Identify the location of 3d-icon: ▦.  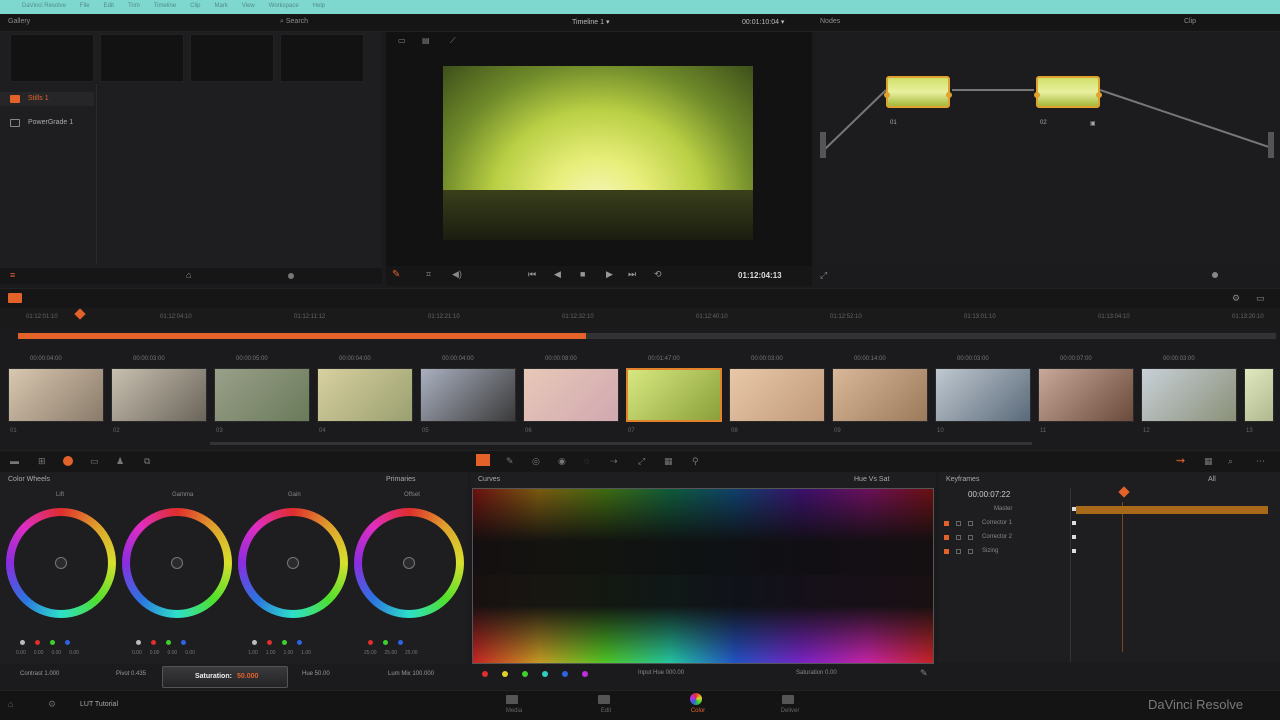
(669, 461).